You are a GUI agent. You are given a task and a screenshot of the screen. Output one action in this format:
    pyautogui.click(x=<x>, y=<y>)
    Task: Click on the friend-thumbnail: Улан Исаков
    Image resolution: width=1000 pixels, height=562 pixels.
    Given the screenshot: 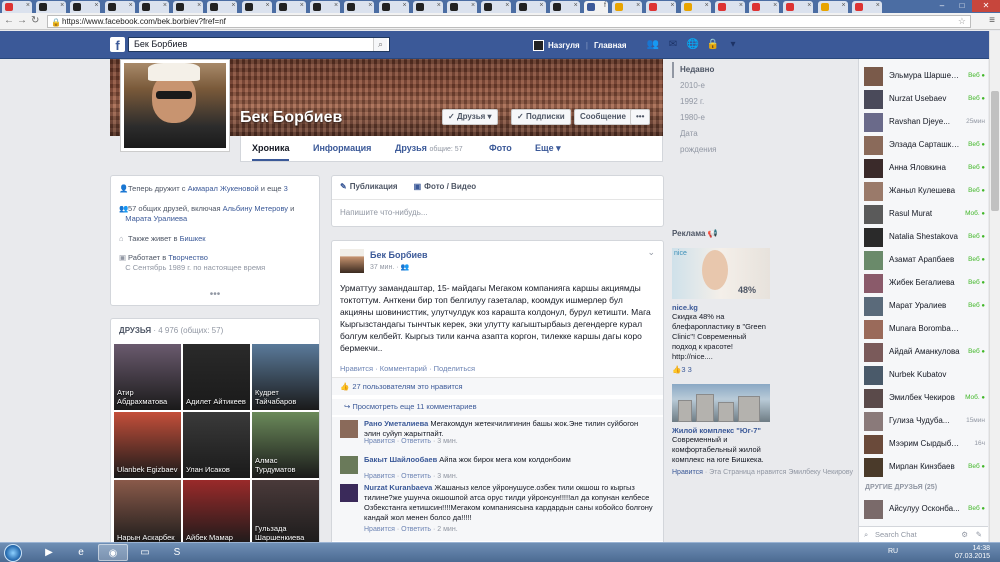 What is the action you would take?
    pyautogui.click(x=216, y=445)
    